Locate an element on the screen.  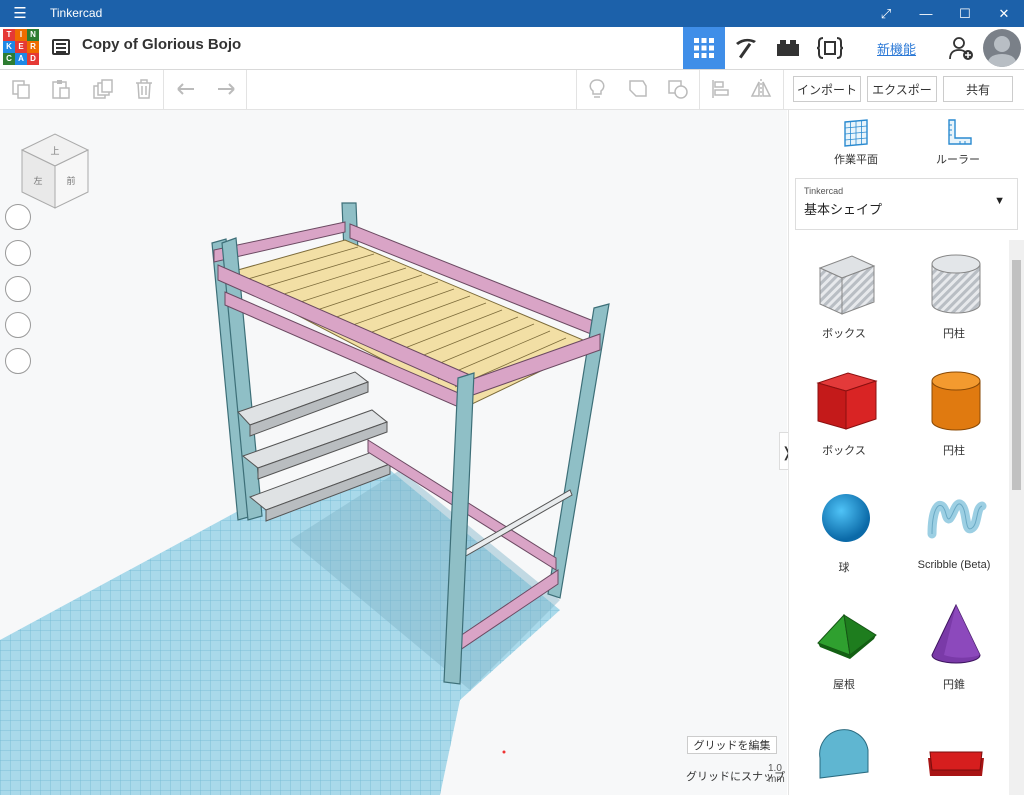
export-button: エクスポート is located at coordinates (902, 99).